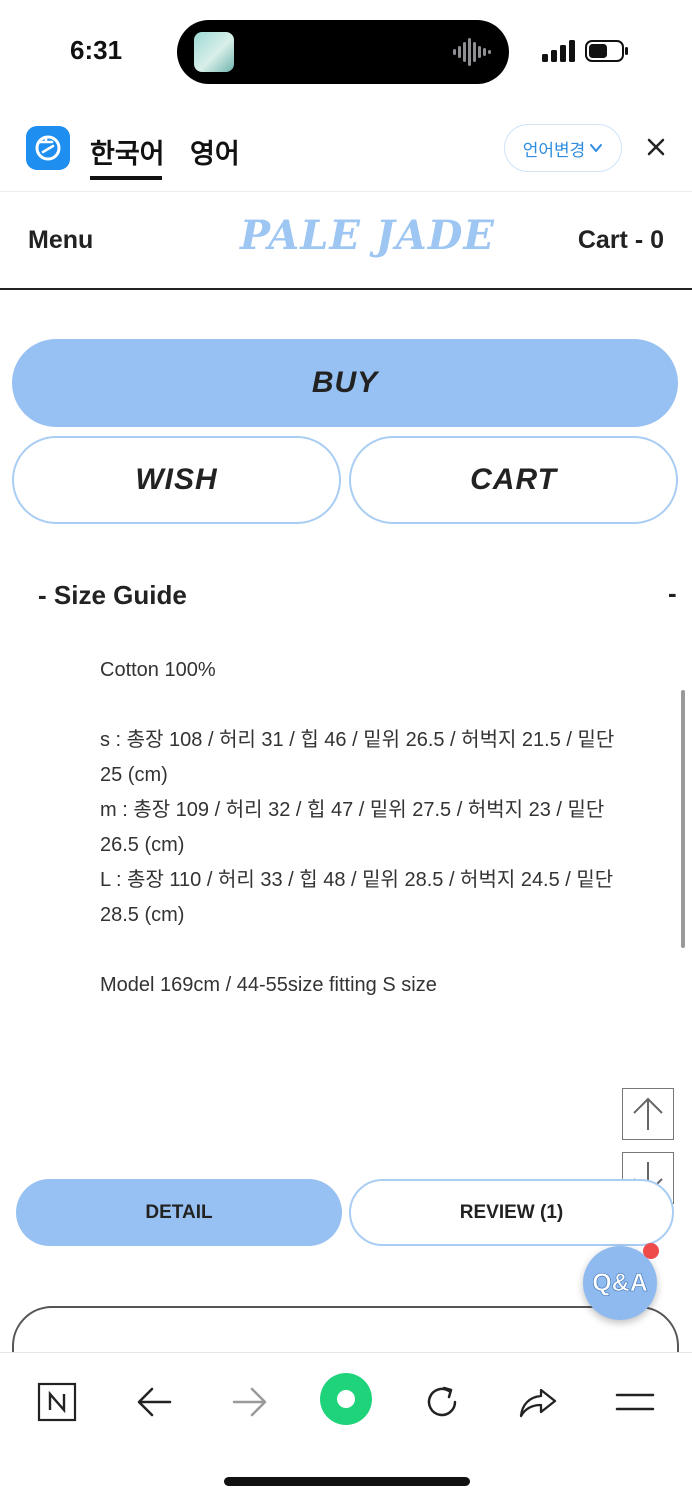  What do you see at coordinates (345, 383) in the screenshot?
I see `buy-button: BUY` at bounding box center [345, 383].